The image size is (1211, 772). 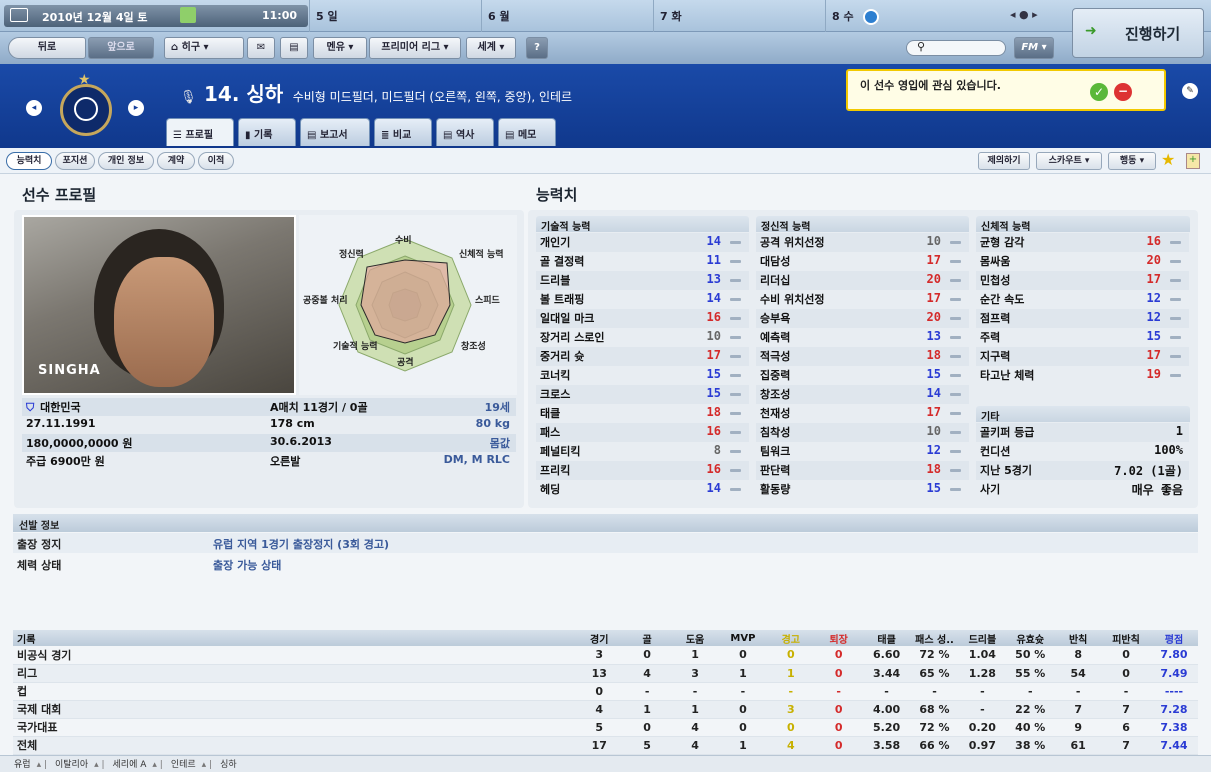 I want to click on selection-value: 유럽 지역 1경기 출장정지 (3회 경고), so click(x=301, y=544).